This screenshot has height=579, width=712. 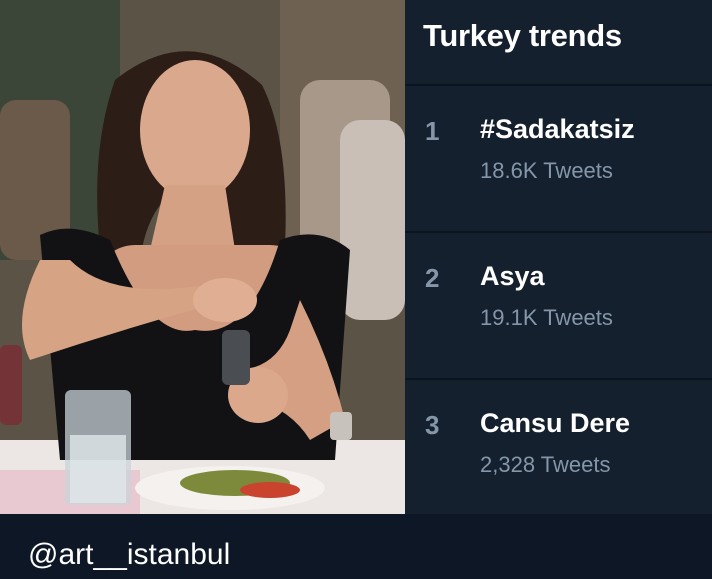 I want to click on trend-item-asya: 2 Asya 19.1K Tweets, so click(x=558, y=305).